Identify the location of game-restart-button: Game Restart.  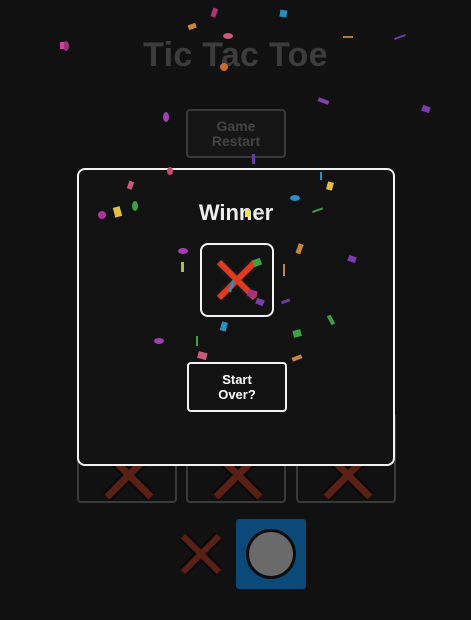
(236, 133).